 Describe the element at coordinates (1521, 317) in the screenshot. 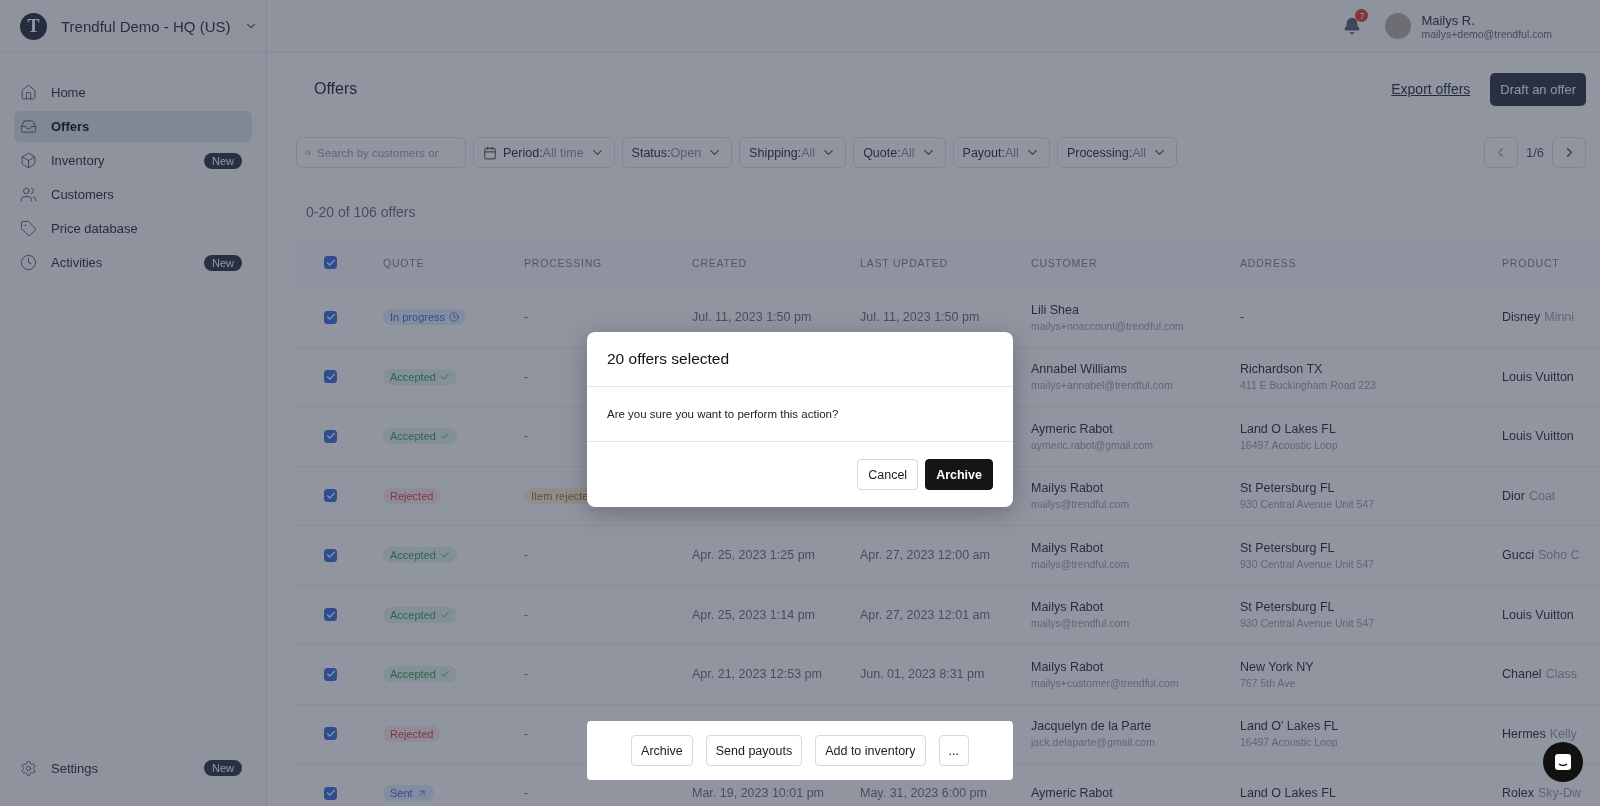

I see `product-brand: Disney` at that location.